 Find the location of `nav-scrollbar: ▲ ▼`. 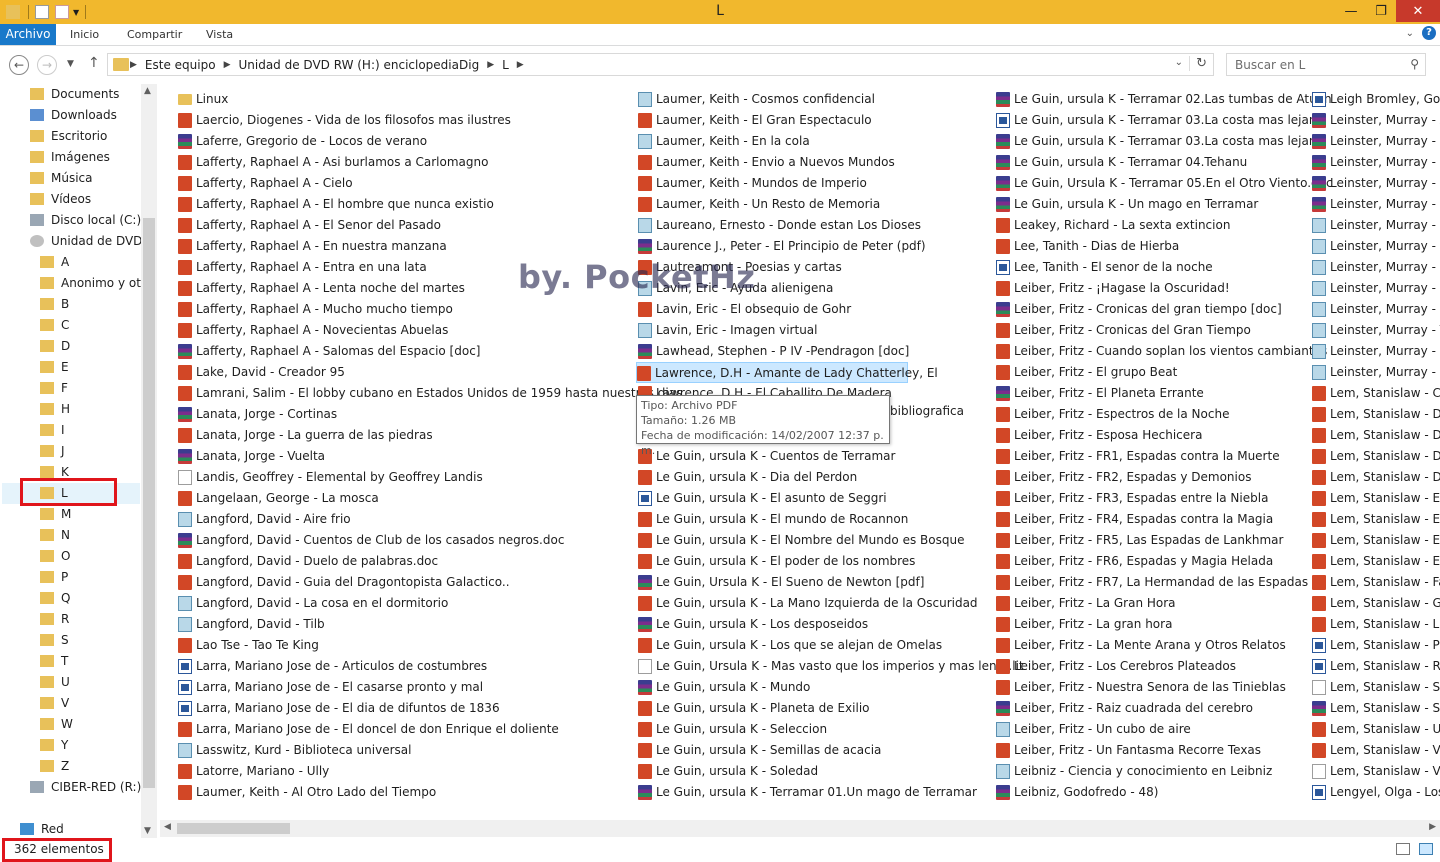

nav-scrollbar: ▲ ▼ is located at coordinates (149, 461).